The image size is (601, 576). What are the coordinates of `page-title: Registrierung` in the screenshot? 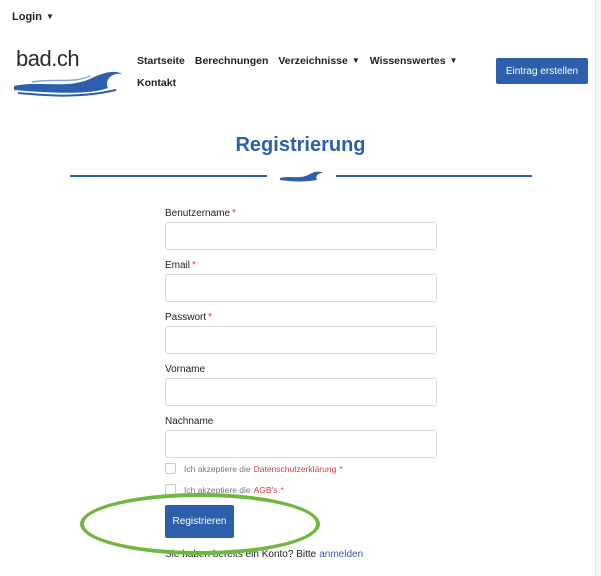 It's located at (300, 145).